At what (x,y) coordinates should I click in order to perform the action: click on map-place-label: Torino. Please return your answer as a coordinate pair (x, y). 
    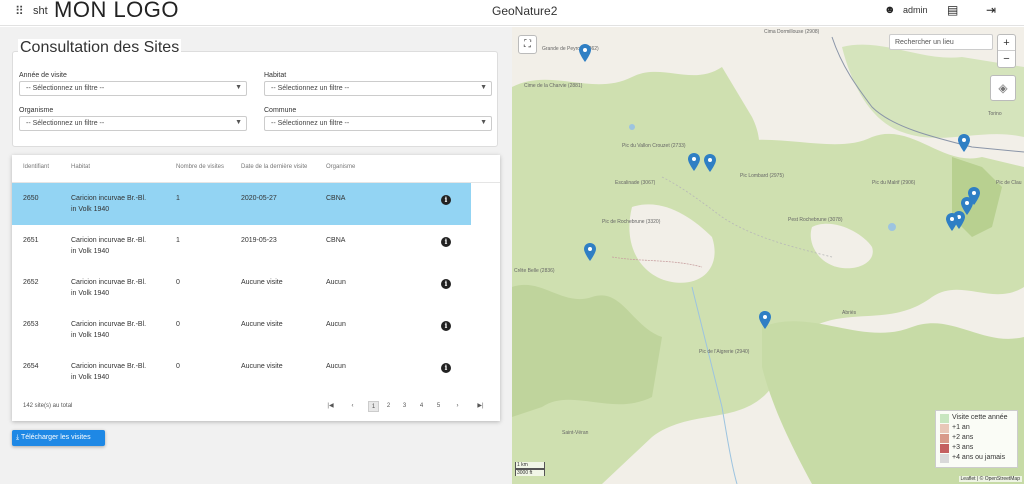
    Looking at the image, I should click on (995, 114).